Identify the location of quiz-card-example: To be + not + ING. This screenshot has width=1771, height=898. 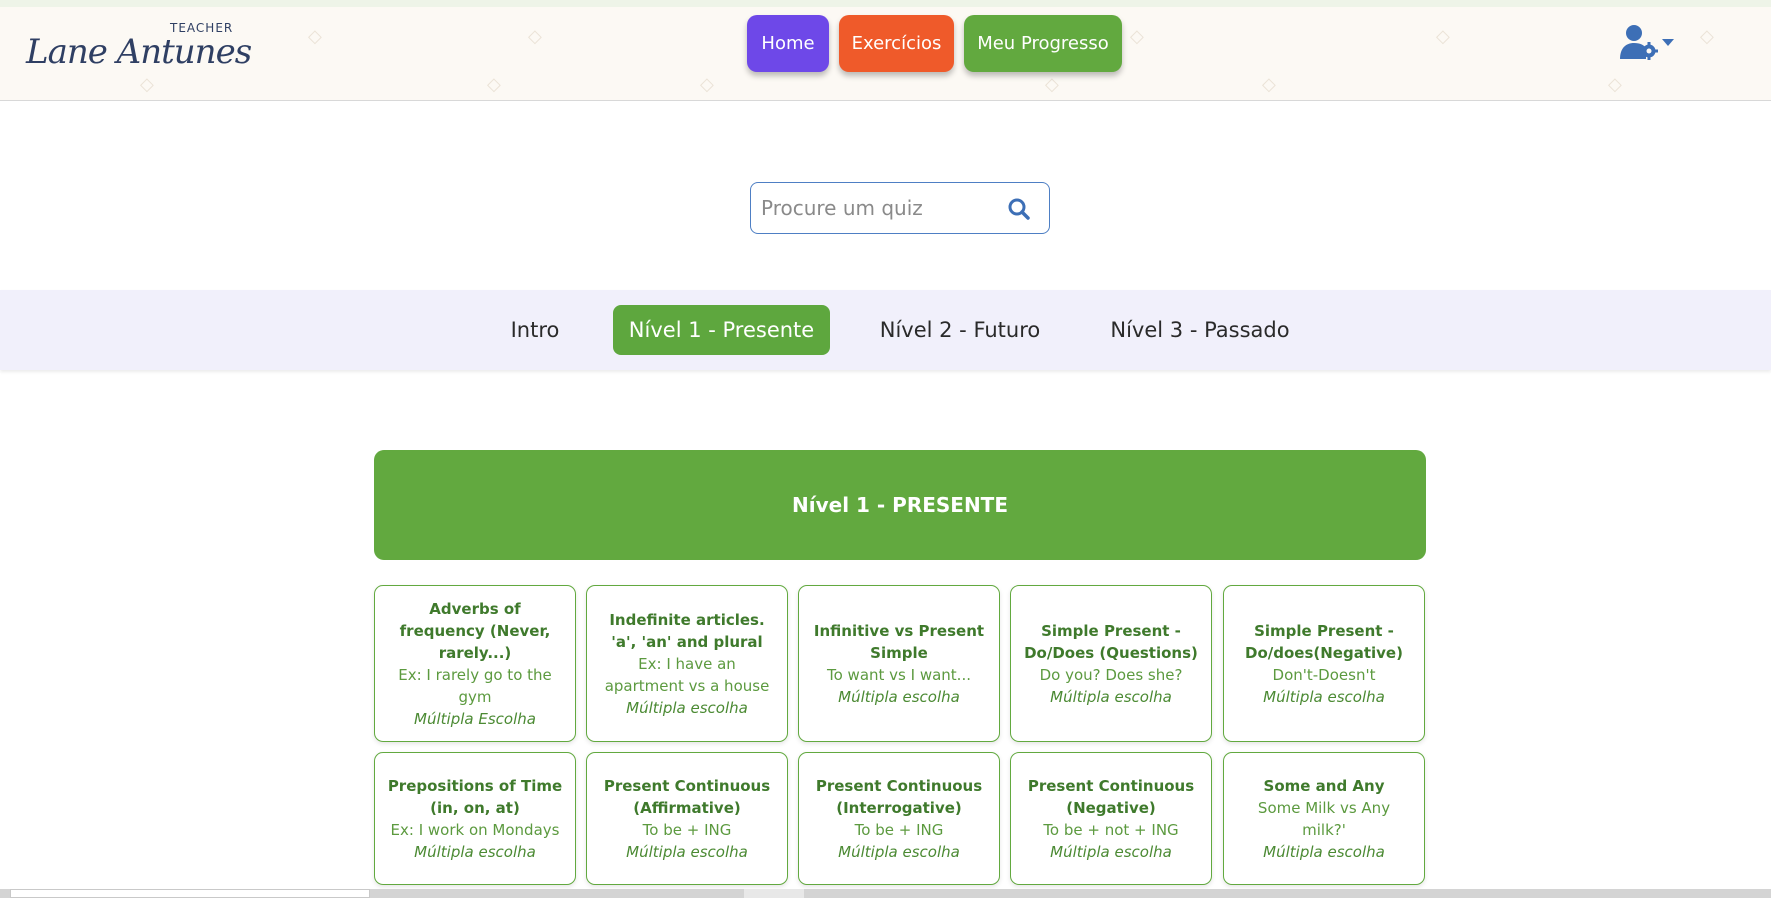
(1111, 829).